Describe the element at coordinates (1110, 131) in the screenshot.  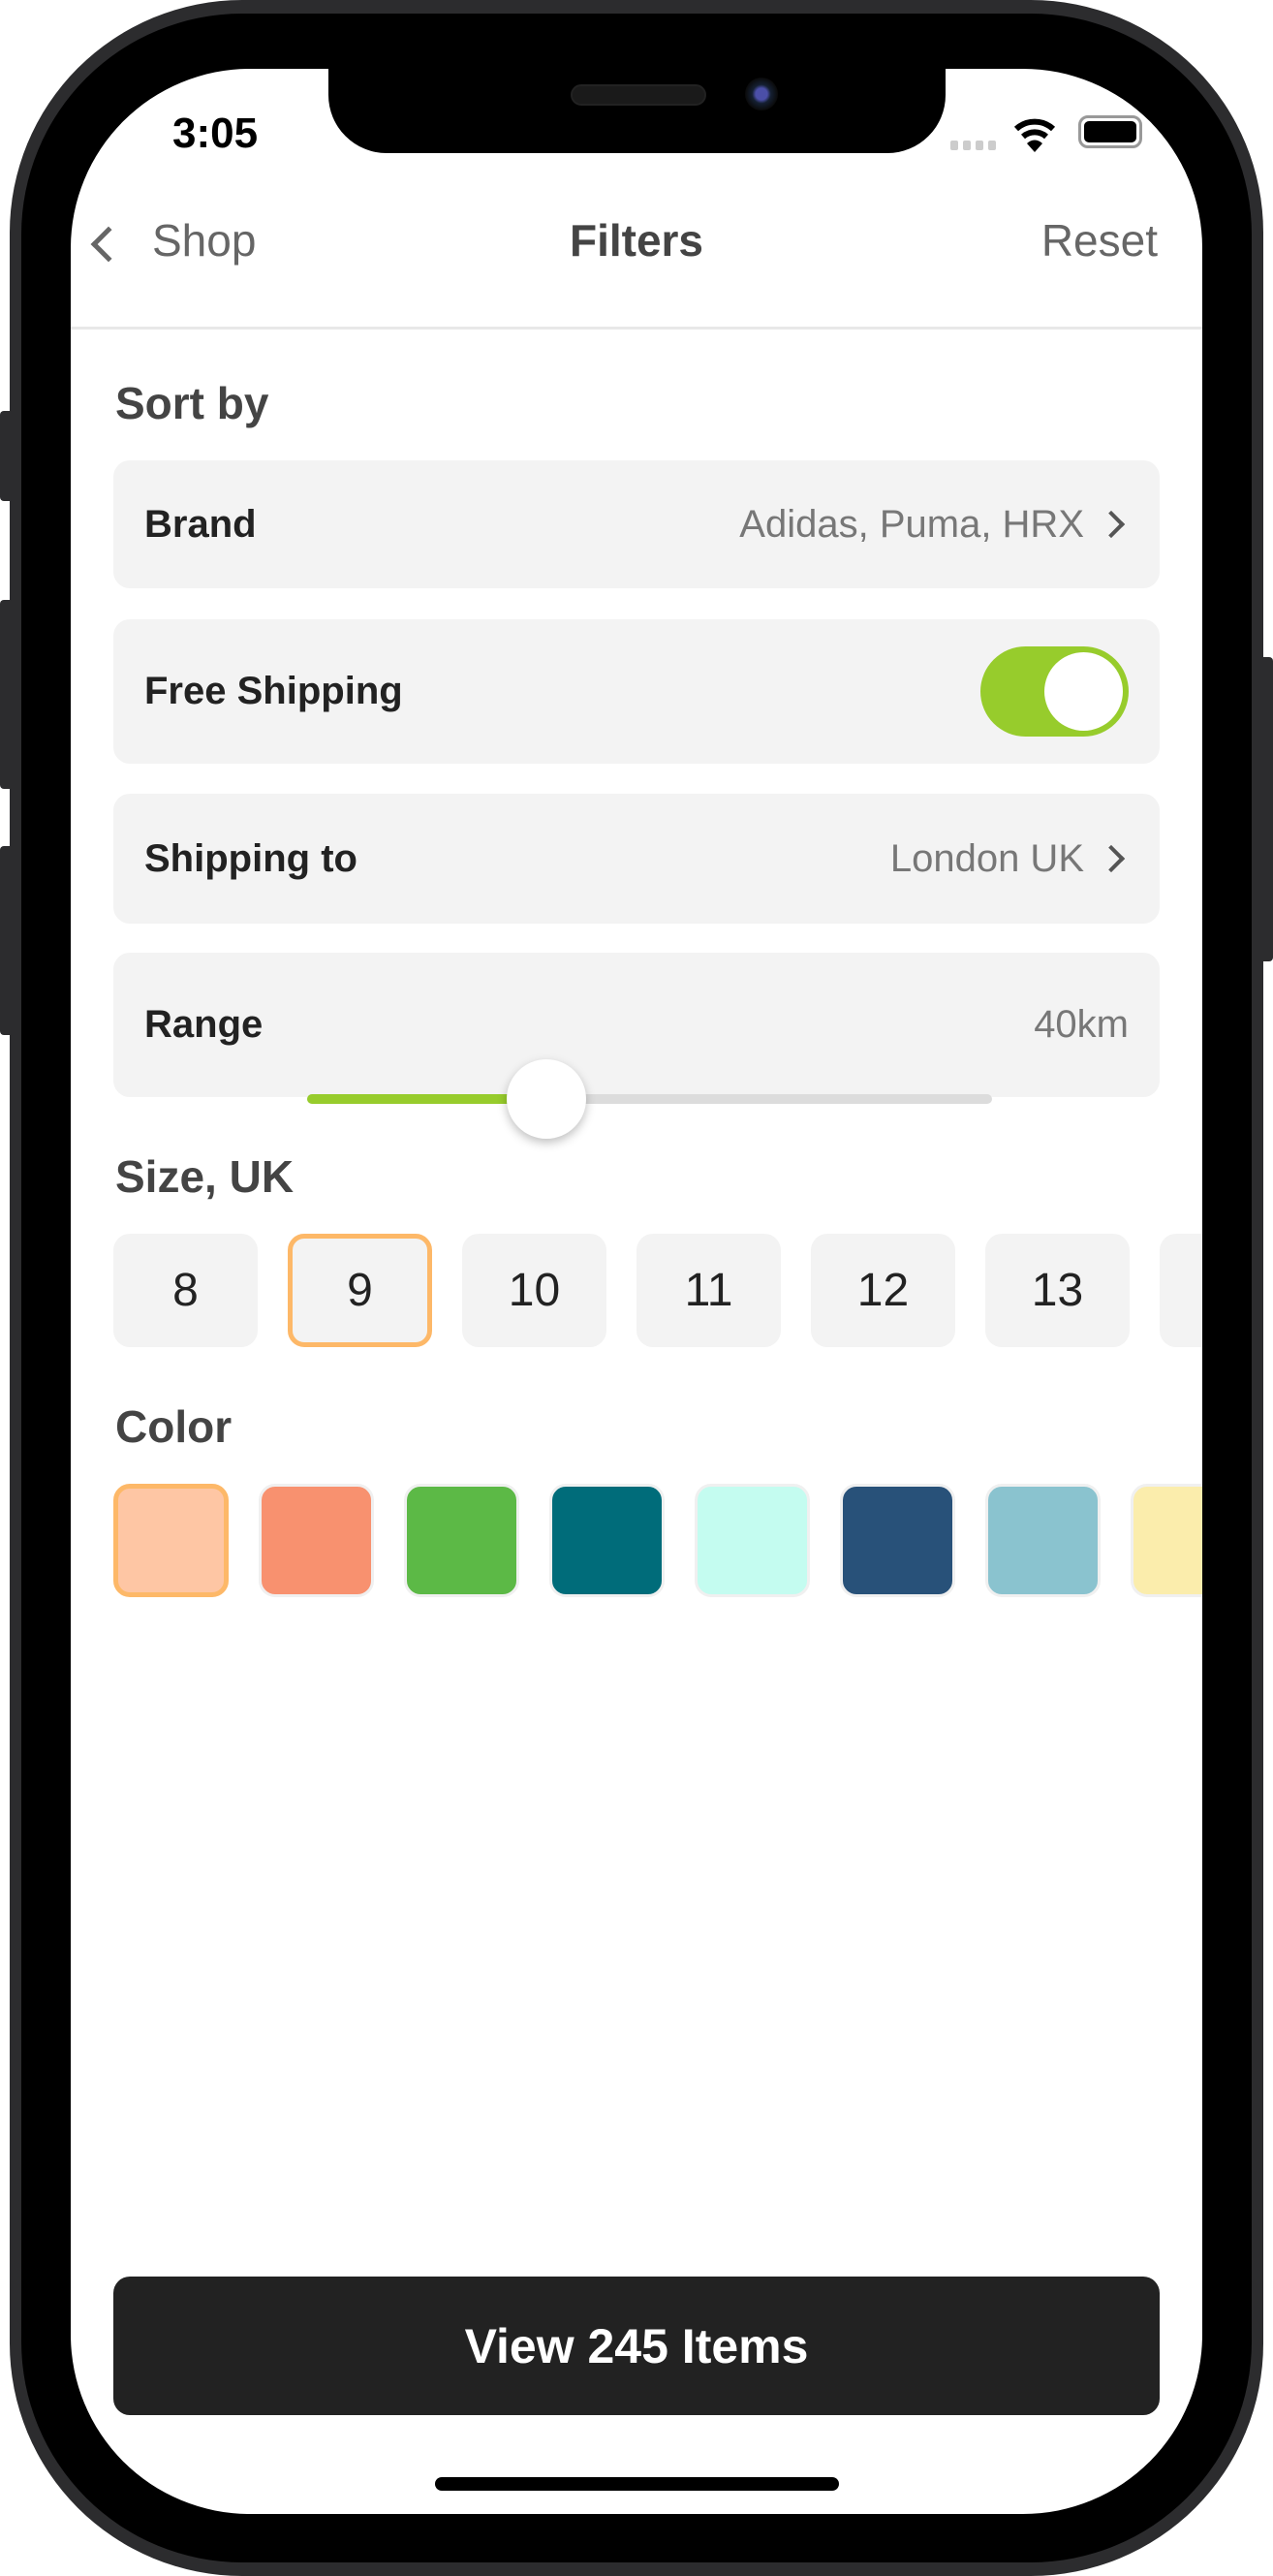
I see `battery-icon` at that location.